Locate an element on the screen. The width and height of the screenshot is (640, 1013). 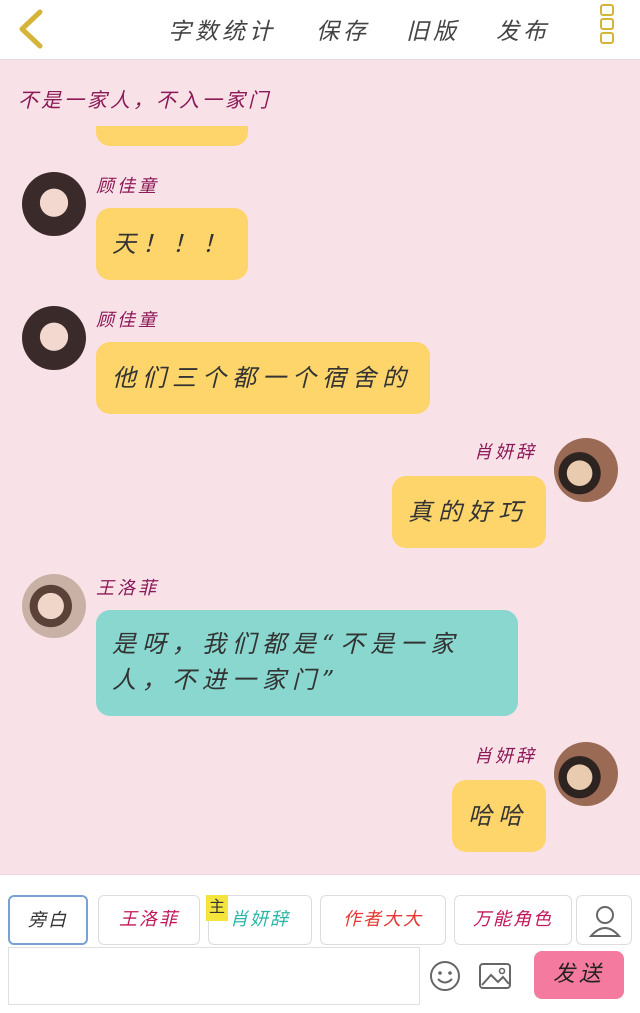
message-text: 真的好巧 is located at coordinates (468, 512).